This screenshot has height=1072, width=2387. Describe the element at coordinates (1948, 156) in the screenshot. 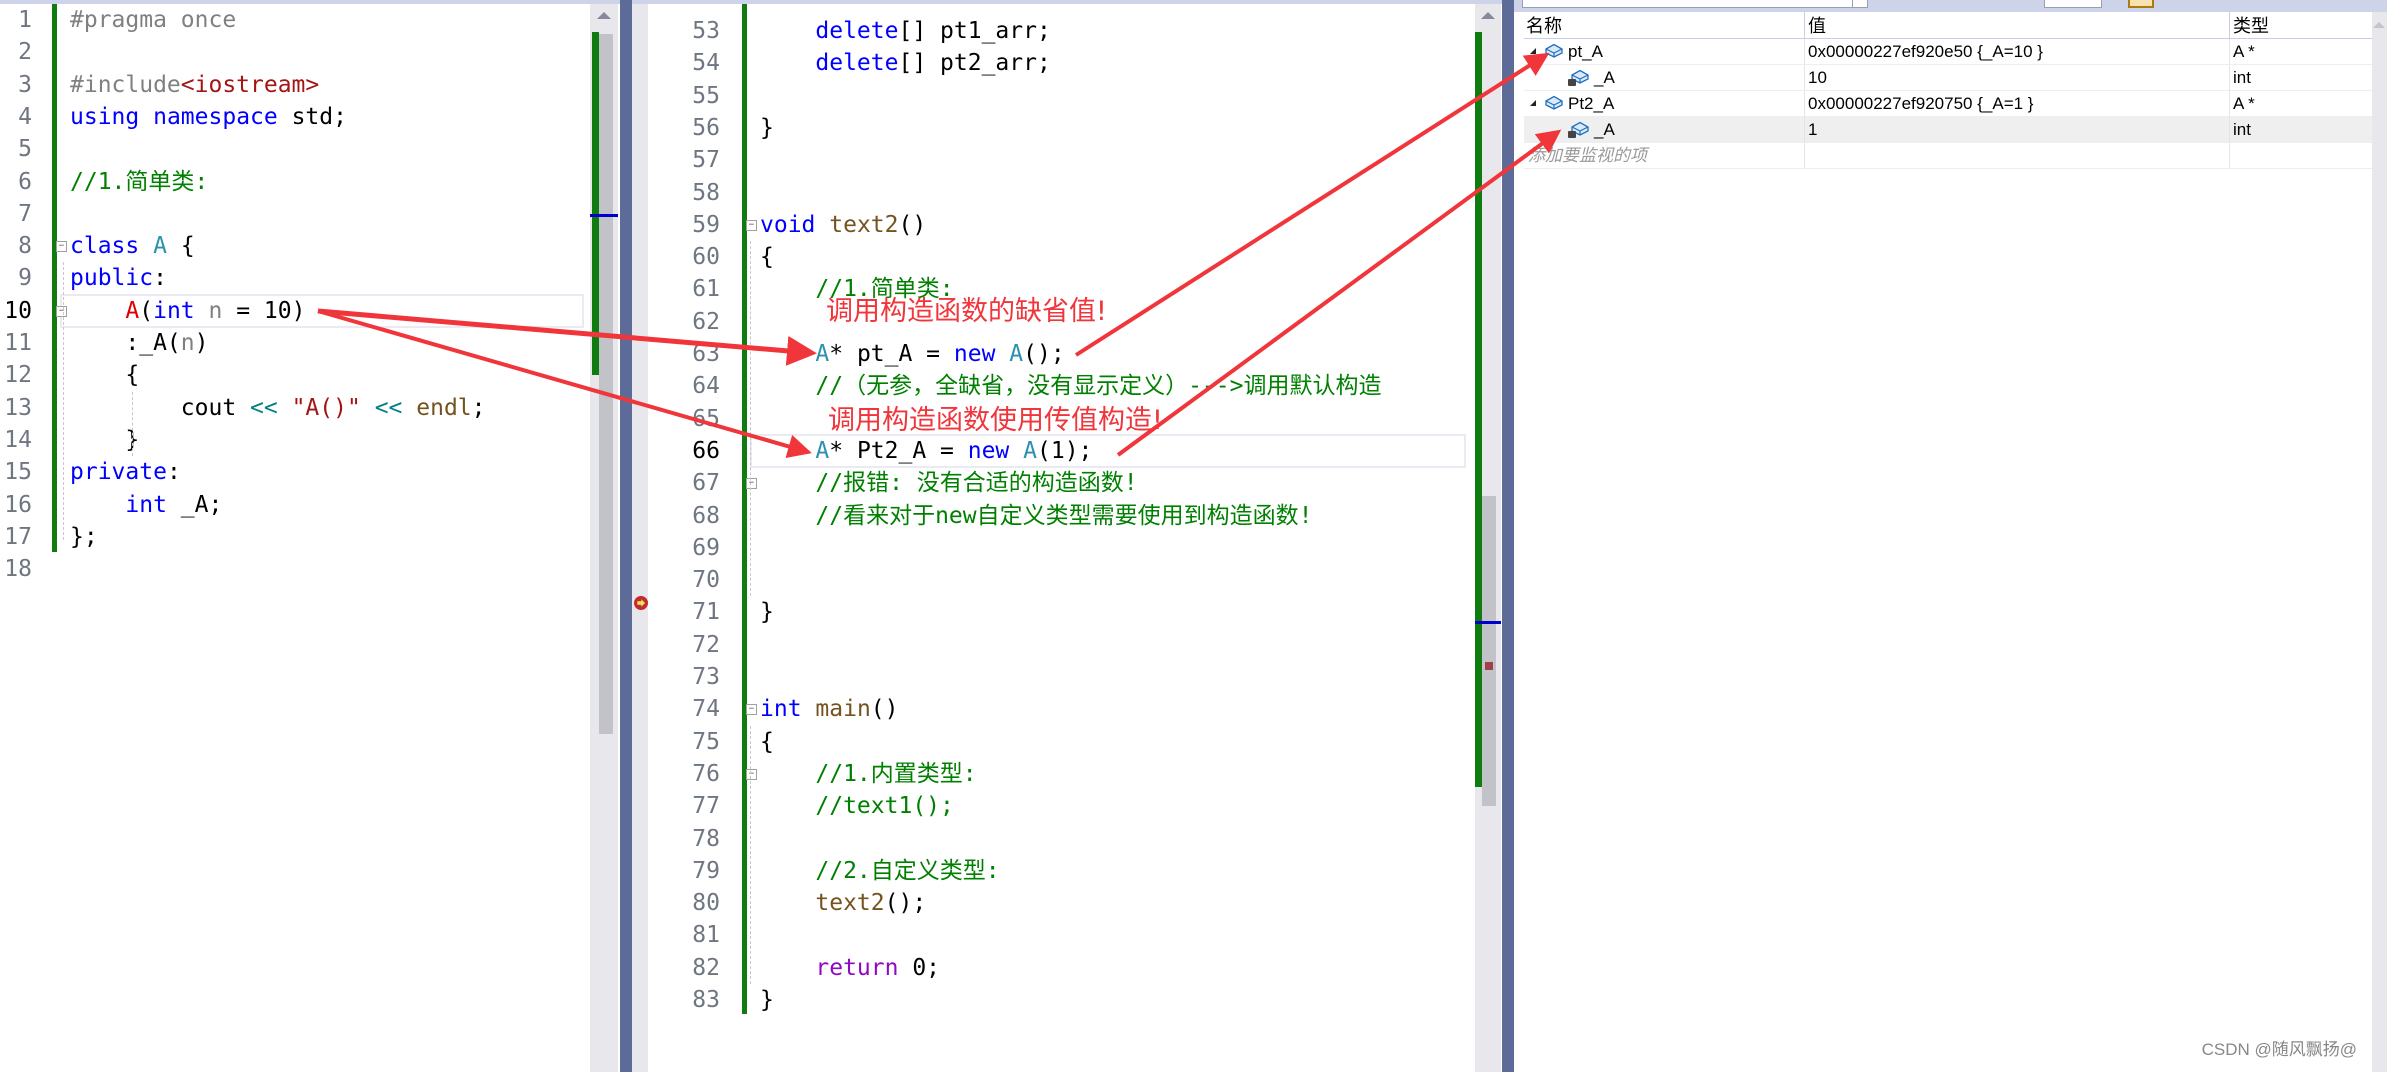

I see `watch-add-item-row: 添加要监视的项` at that location.